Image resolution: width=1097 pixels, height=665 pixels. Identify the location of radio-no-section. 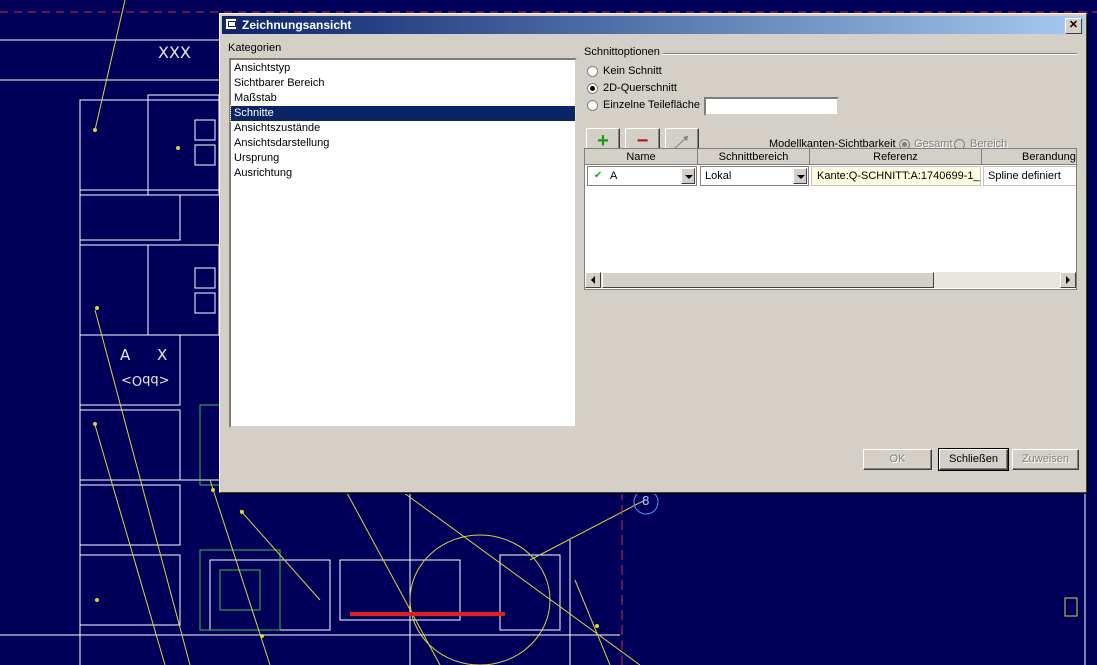
(592, 71).